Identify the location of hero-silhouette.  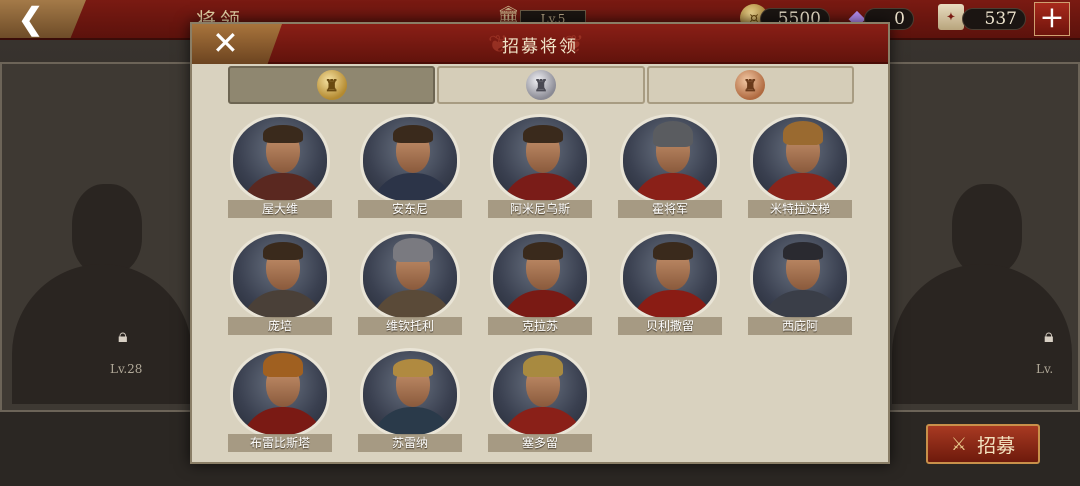
(102, 294).